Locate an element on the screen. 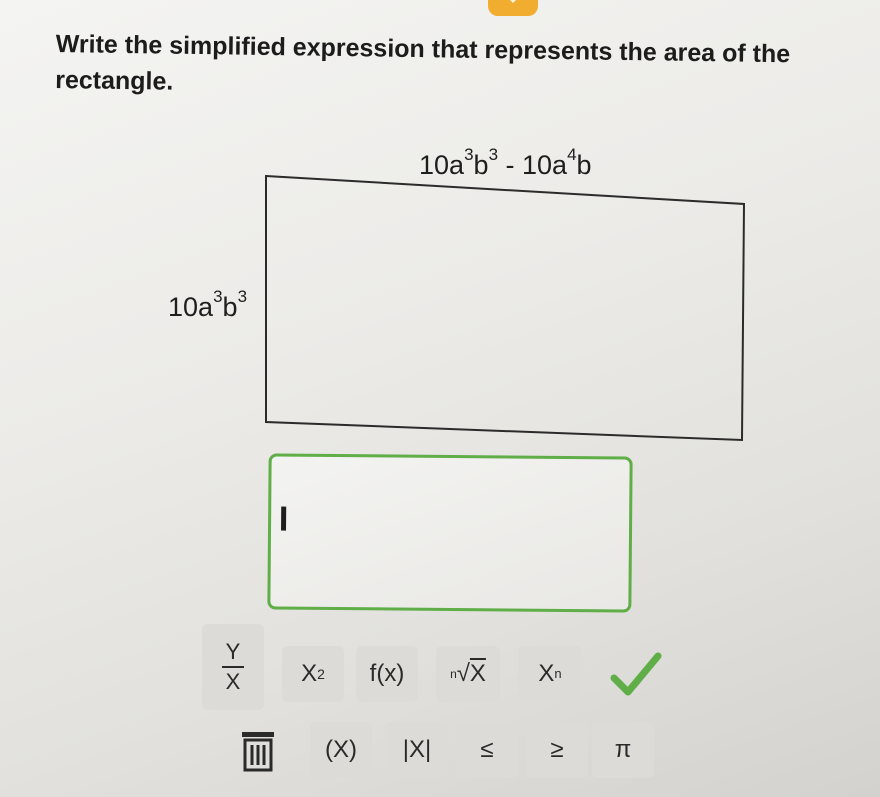 The image size is (880, 797). fraction-bar is located at coordinates (233, 667).